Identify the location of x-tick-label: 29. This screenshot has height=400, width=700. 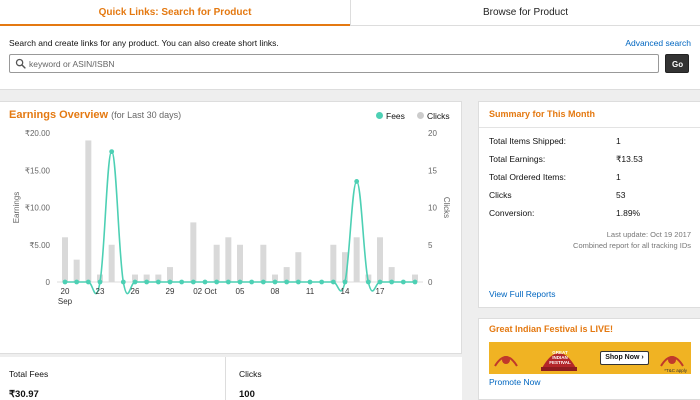
(170, 291).